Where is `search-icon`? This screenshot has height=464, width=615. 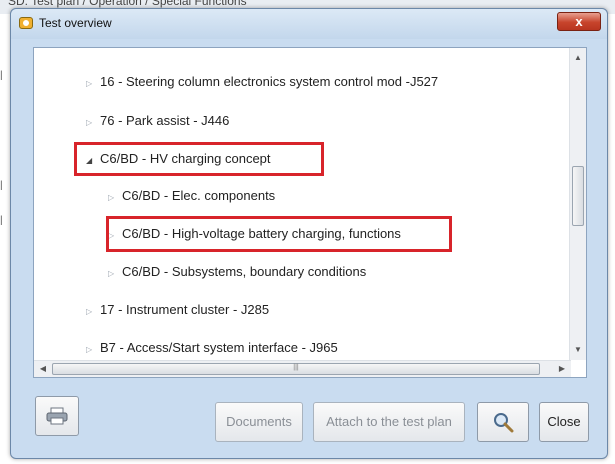
search-icon is located at coordinates (504, 423).